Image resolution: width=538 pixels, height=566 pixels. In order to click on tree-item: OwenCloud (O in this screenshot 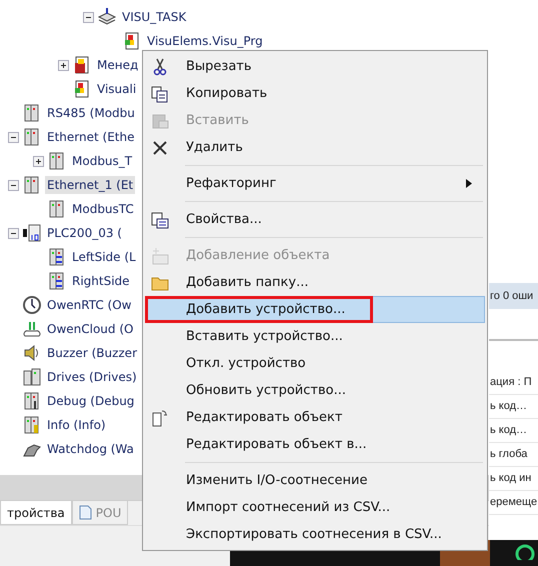, I will do `click(90, 329)`.